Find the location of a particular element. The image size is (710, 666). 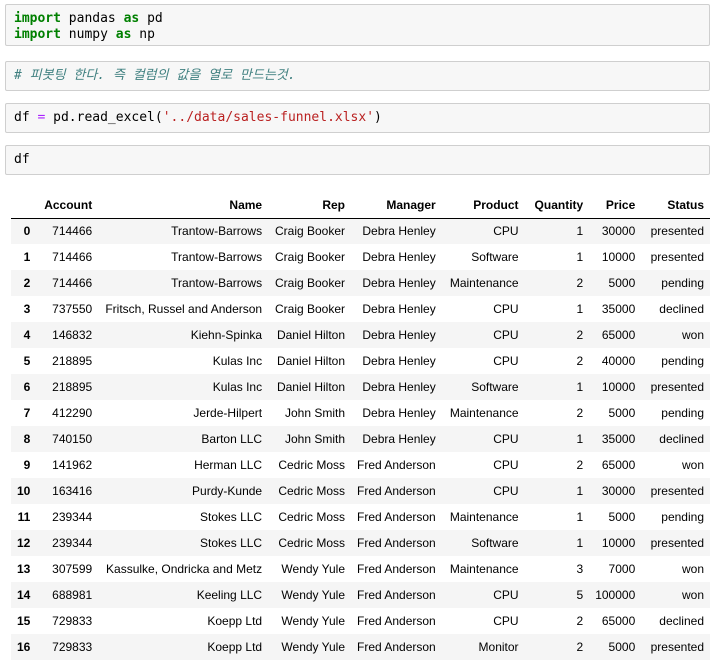

table-cell: Daniel Hilton is located at coordinates (311, 361).